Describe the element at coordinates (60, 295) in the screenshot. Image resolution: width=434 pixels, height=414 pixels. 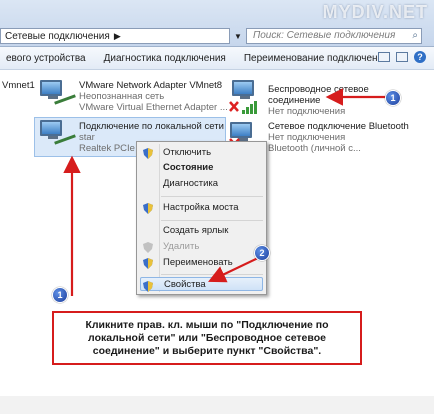
I see `callout-badge-1-left: 1` at that location.